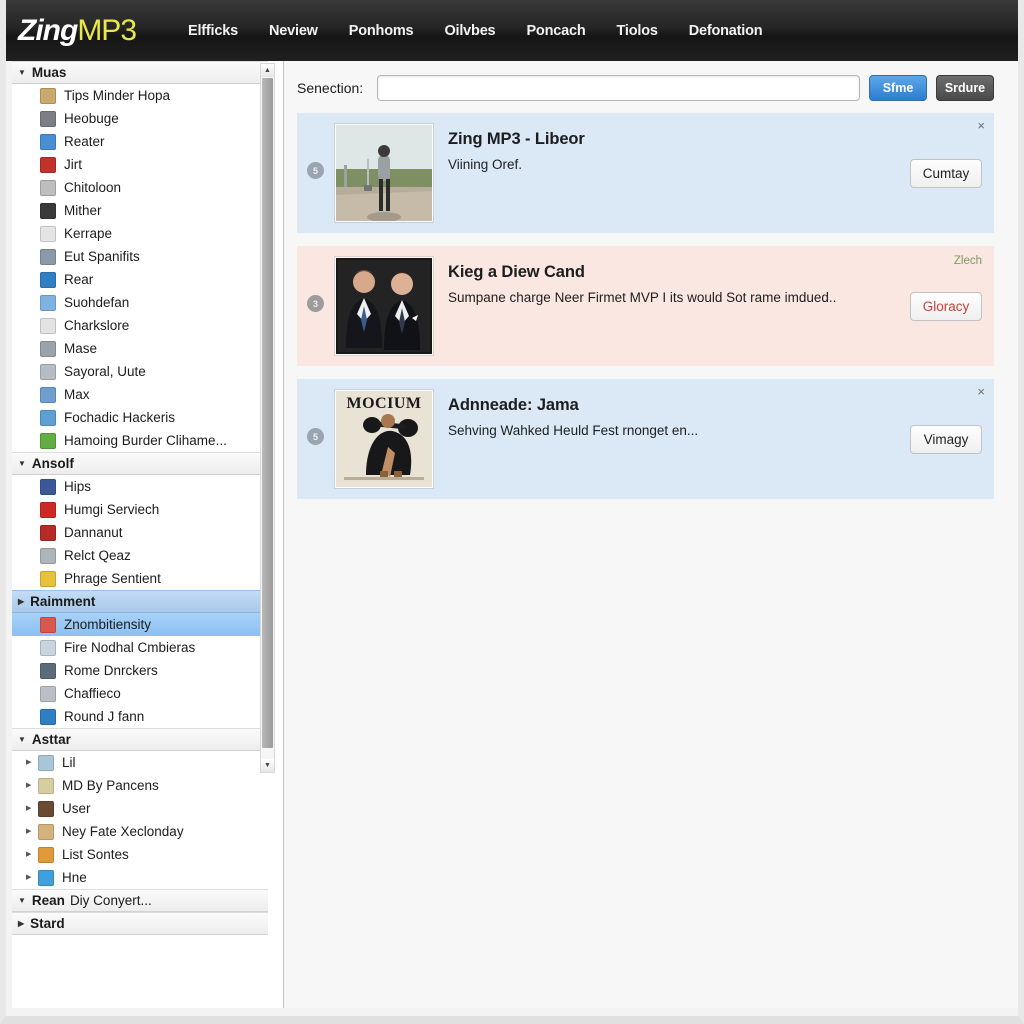  What do you see at coordinates (140, 394) in the screenshot?
I see `sidebar-item-max: Max` at bounding box center [140, 394].